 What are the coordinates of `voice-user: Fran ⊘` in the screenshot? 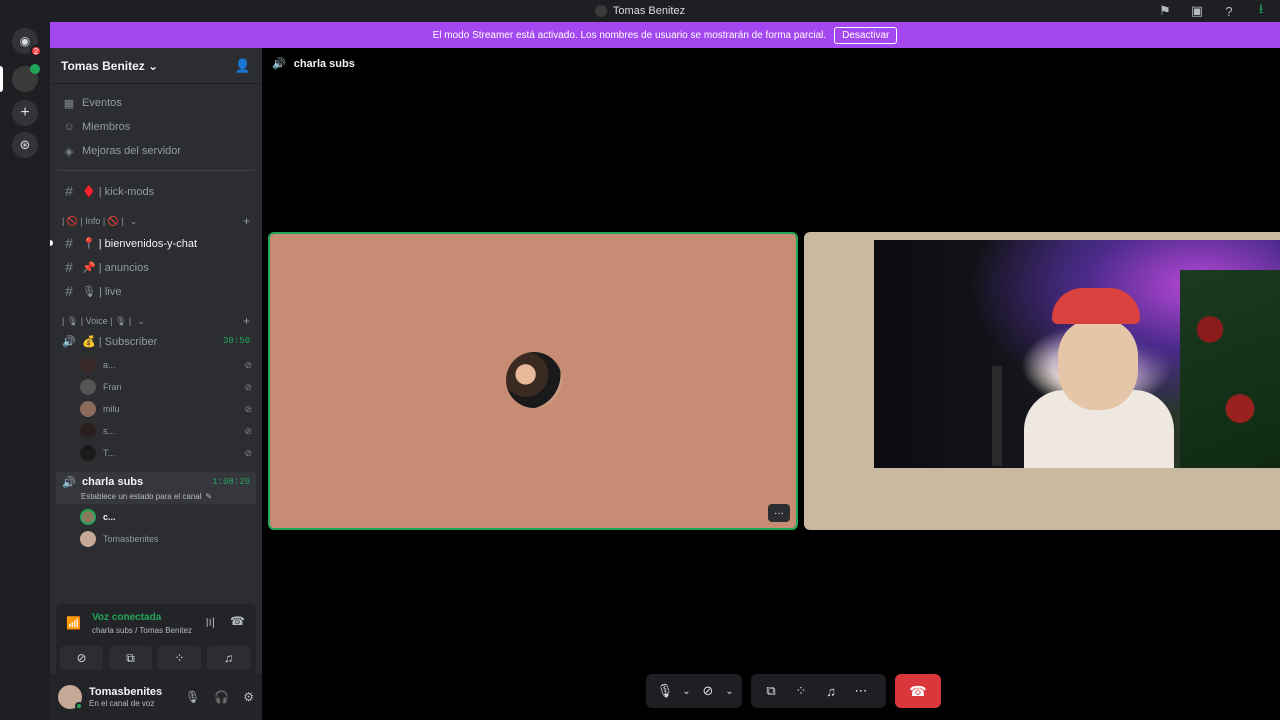 It's located at (166, 387).